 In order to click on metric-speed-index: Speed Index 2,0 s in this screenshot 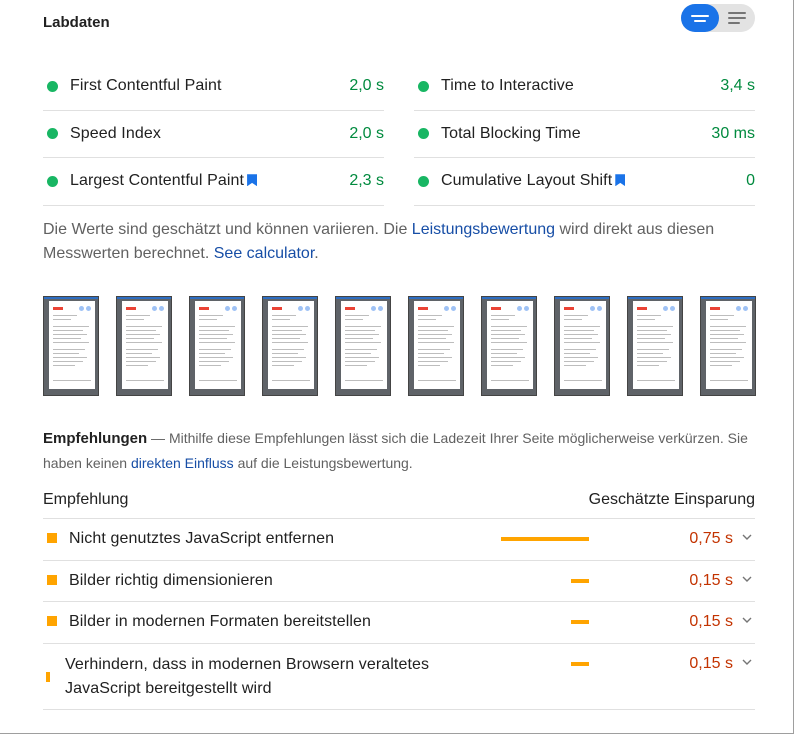, I will do `click(213, 134)`.